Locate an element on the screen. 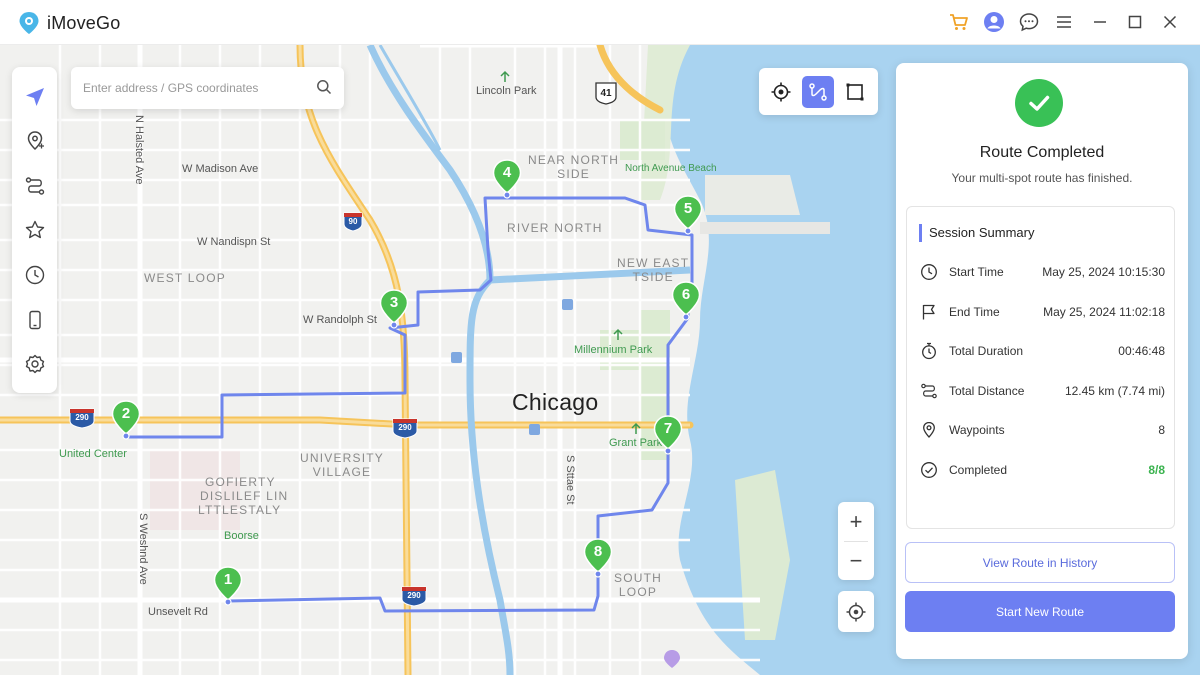  shield-90-label: 90 is located at coordinates (353, 221).